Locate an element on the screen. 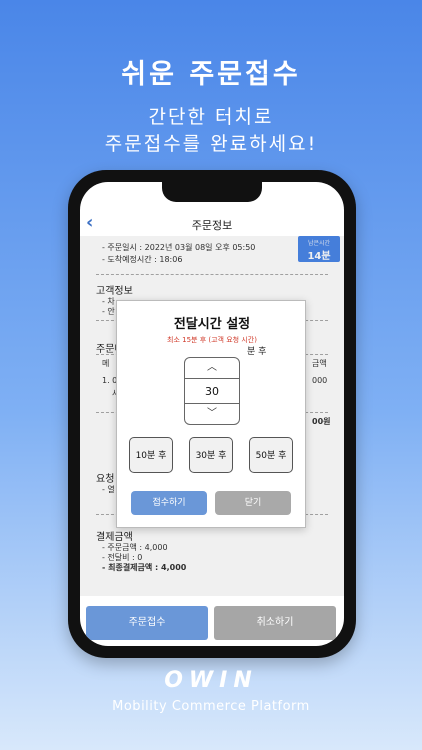  quick-10-button: 10분 후 is located at coordinates (151, 455).